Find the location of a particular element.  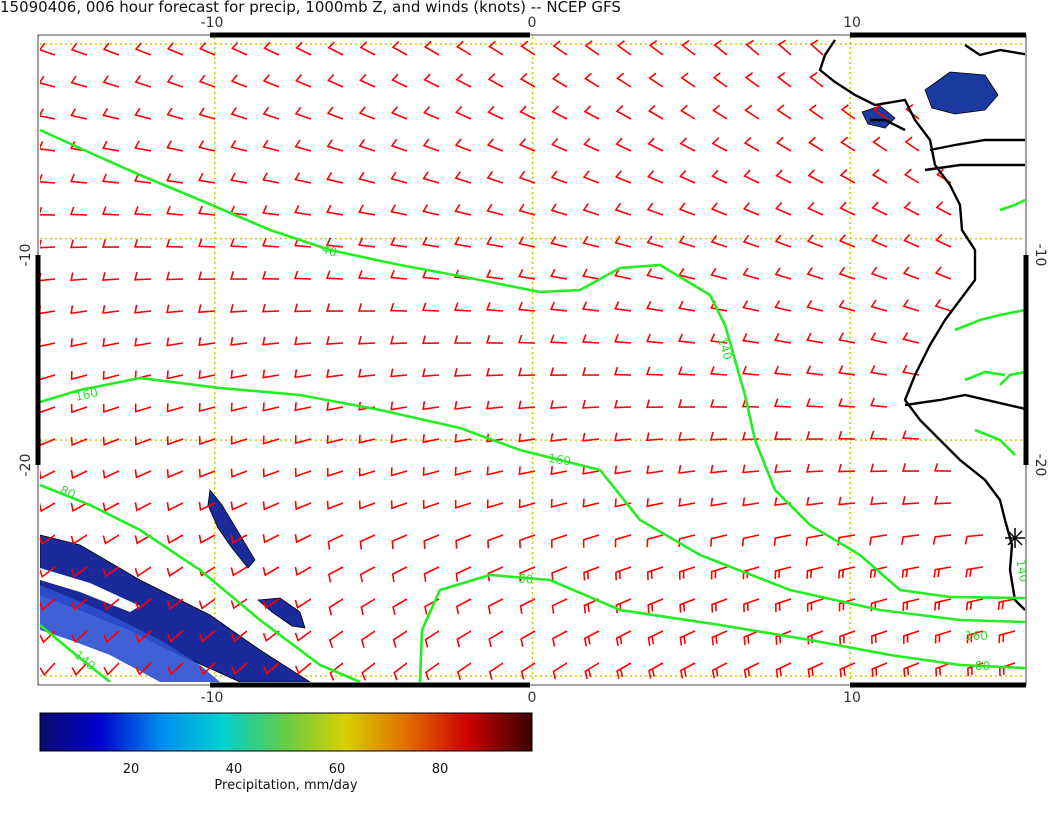

colorbar is located at coordinates (286, 732).